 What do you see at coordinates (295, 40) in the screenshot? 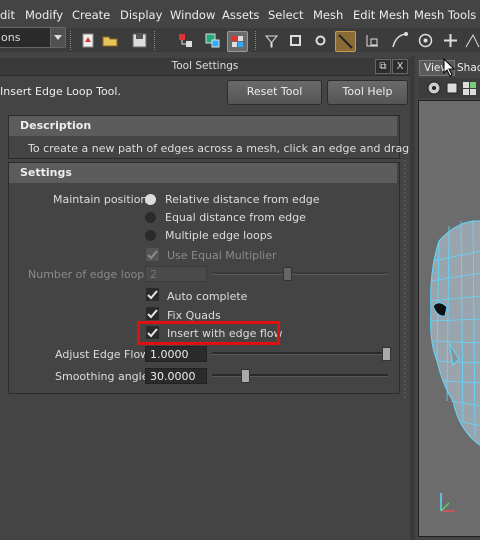
I see `select-vertex-icon` at bounding box center [295, 40].